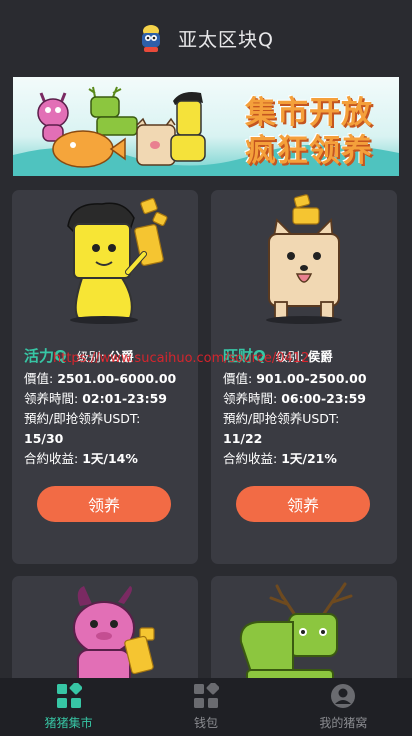  I want to click on price-value: 901.00-2500.00, so click(311, 378).